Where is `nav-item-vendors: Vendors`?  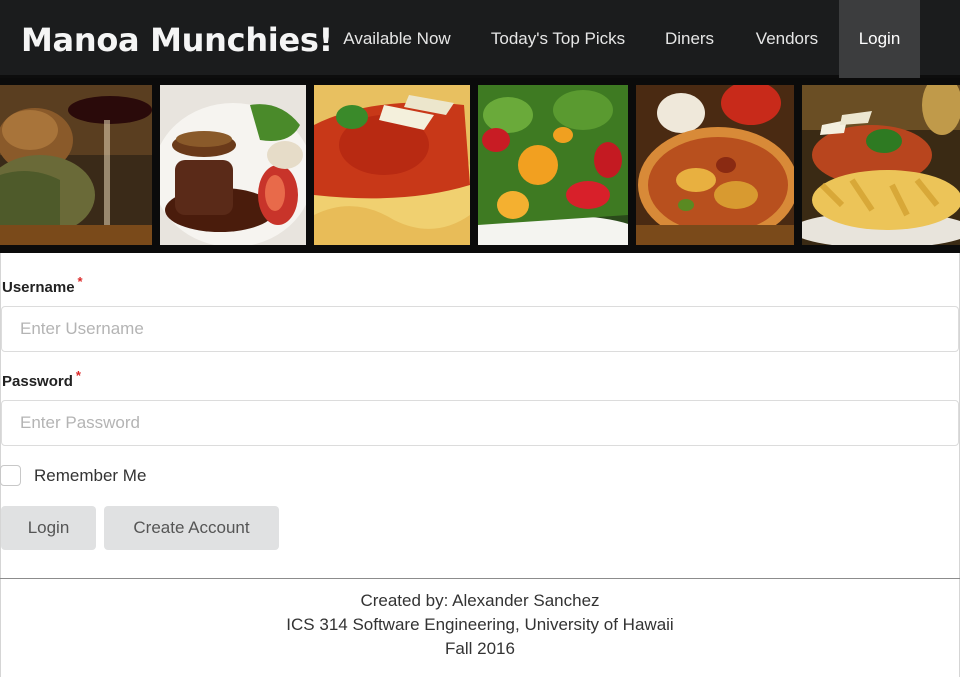 nav-item-vendors: Vendors is located at coordinates (787, 39).